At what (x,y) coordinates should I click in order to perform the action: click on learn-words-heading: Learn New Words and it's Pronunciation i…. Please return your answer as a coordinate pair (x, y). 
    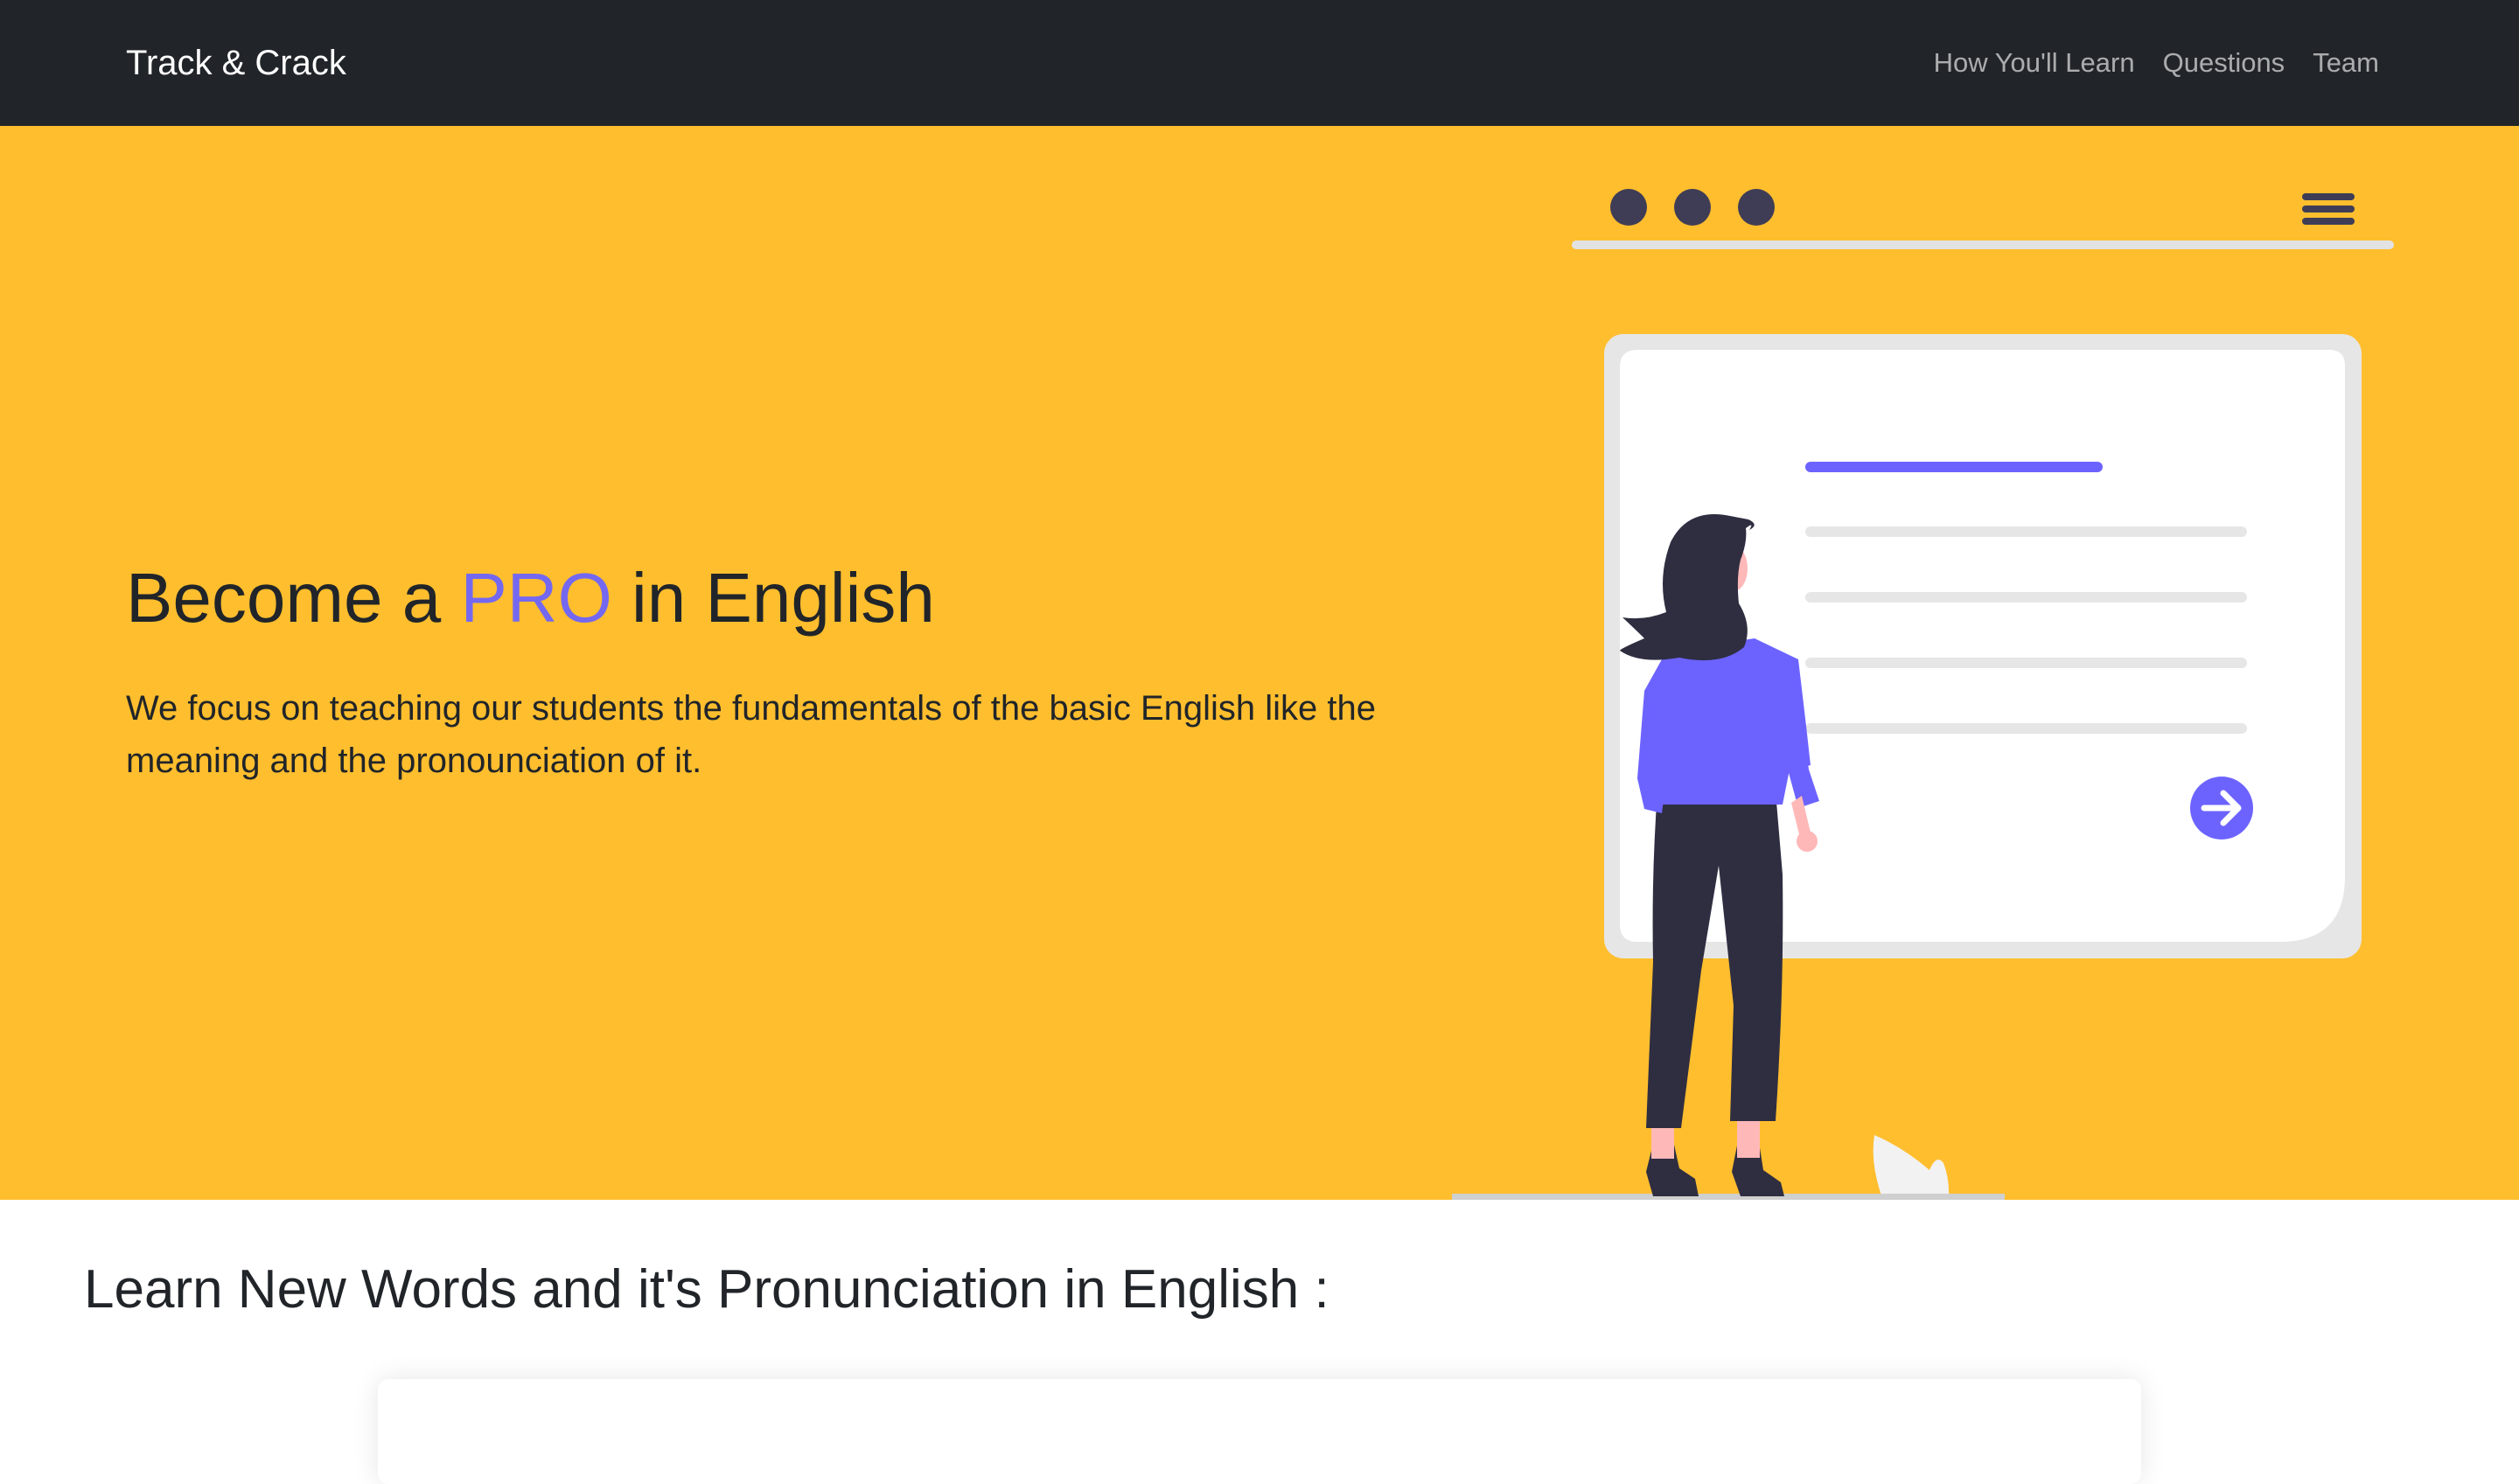
    Looking at the image, I should click on (706, 1290).